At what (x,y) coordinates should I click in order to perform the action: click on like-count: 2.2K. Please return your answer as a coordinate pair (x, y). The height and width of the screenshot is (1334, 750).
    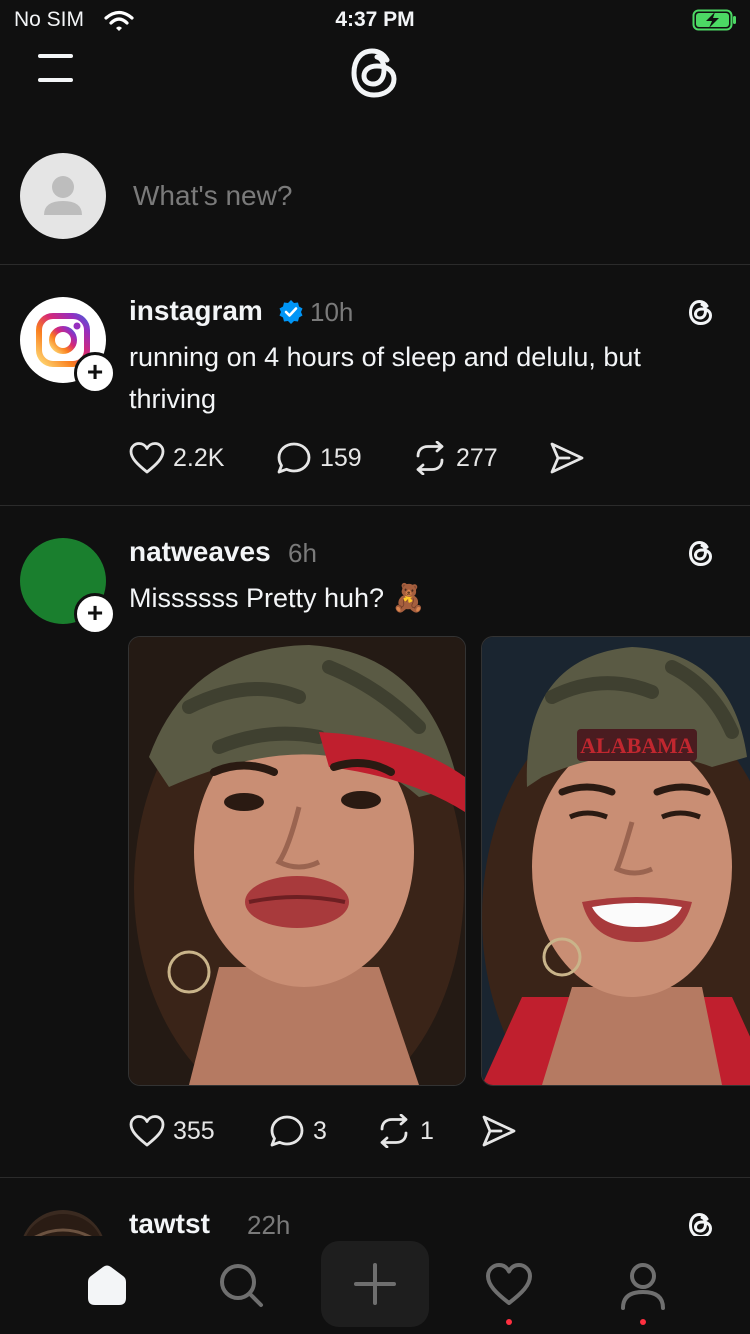
    Looking at the image, I should click on (199, 457).